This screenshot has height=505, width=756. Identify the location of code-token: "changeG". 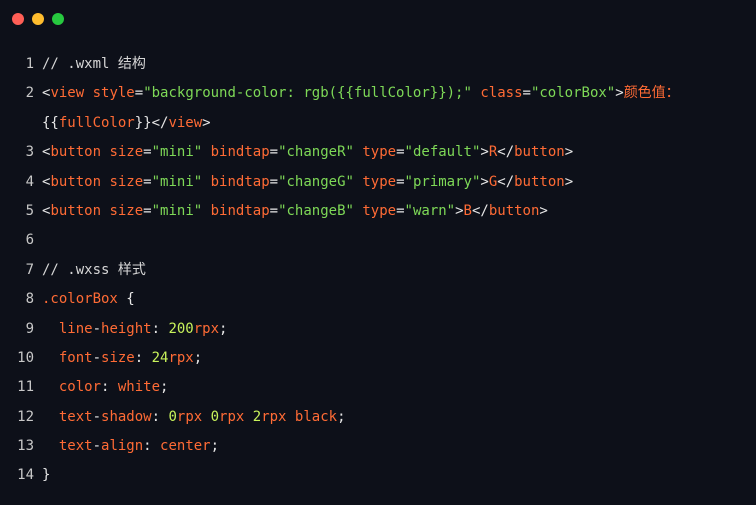
(316, 181).